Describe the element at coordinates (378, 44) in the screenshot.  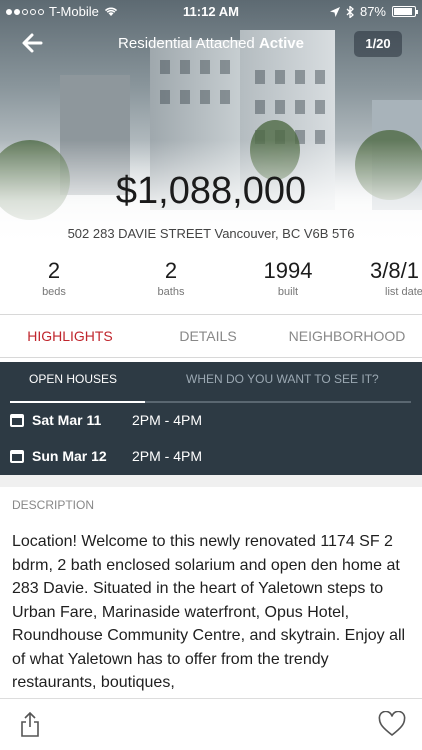
I see `photo-pager: 1/20` at that location.